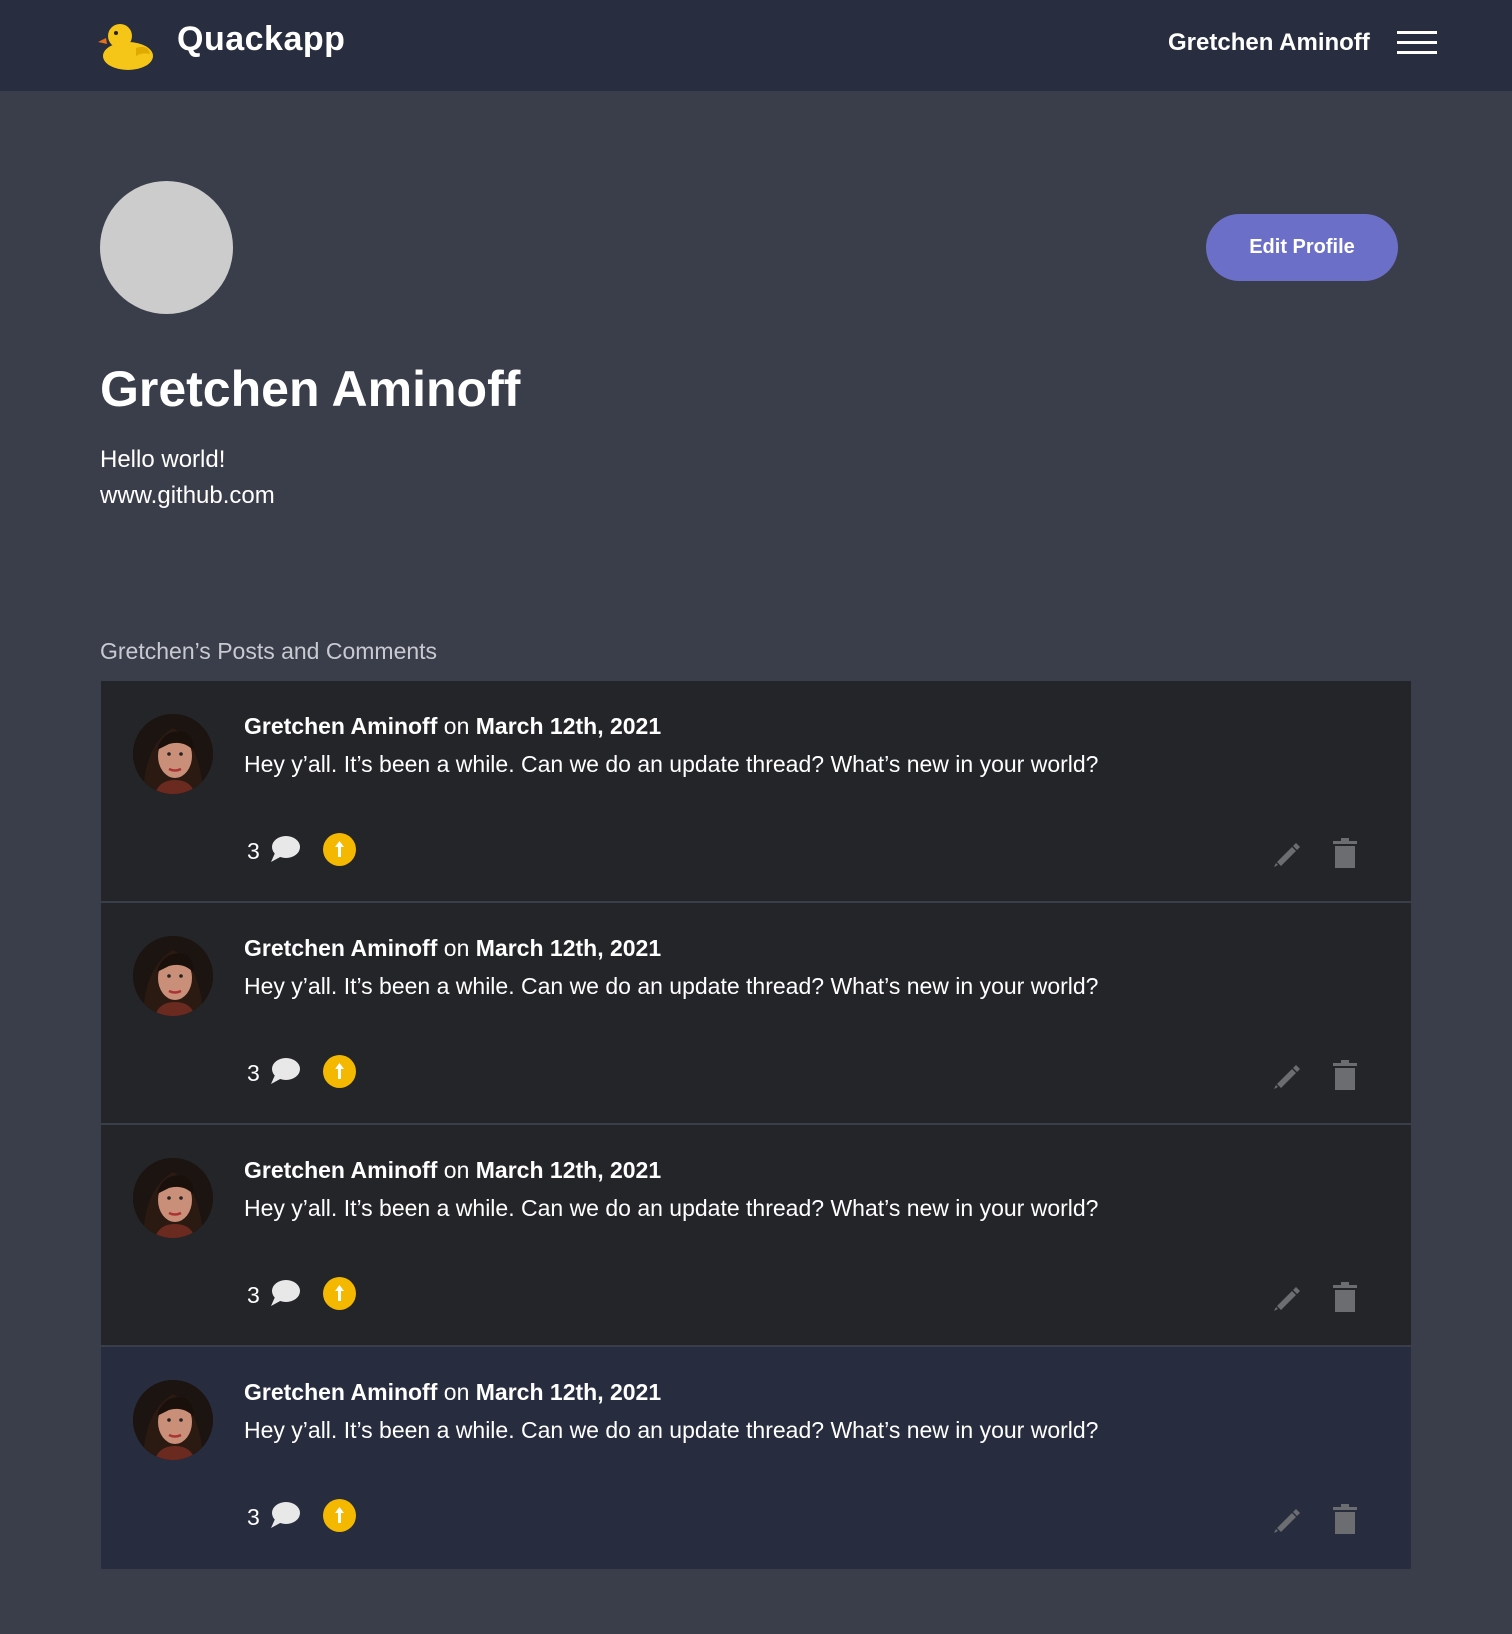 The image size is (1512, 1634). Describe the element at coordinates (1417, 43) in the screenshot. I see `hamburger-menu-icon` at that location.